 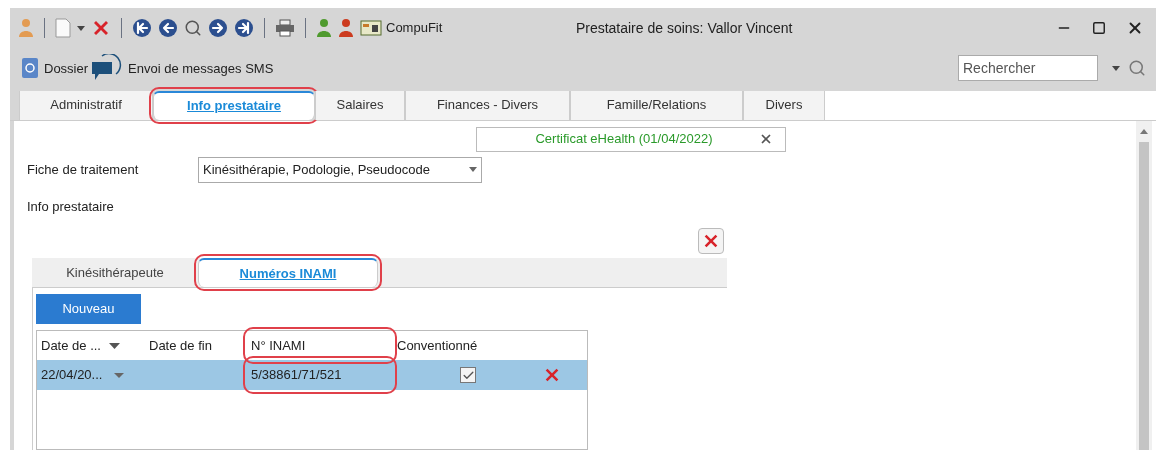 What do you see at coordinates (552, 375) in the screenshot?
I see `delete-icon` at bounding box center [552, 375].